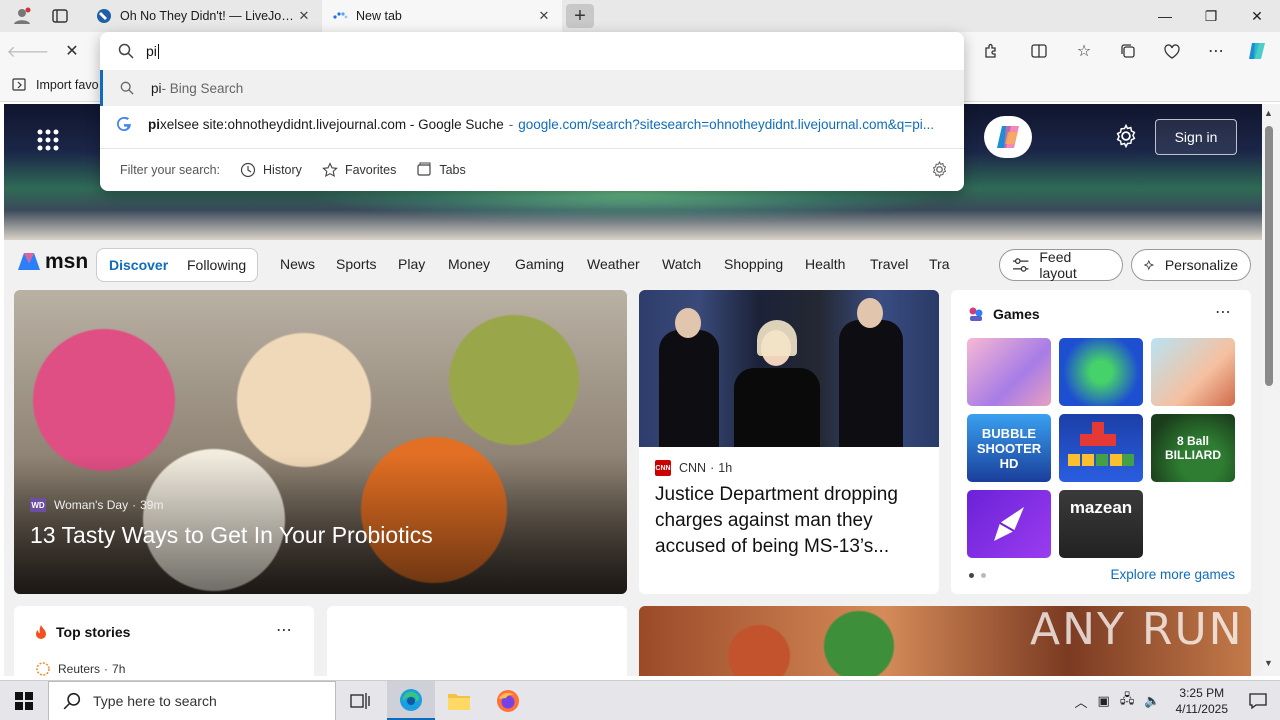 The width and height of the screenshot is (1280, 720). I want to click on close-window-button: ✕, so click(1257, 16).